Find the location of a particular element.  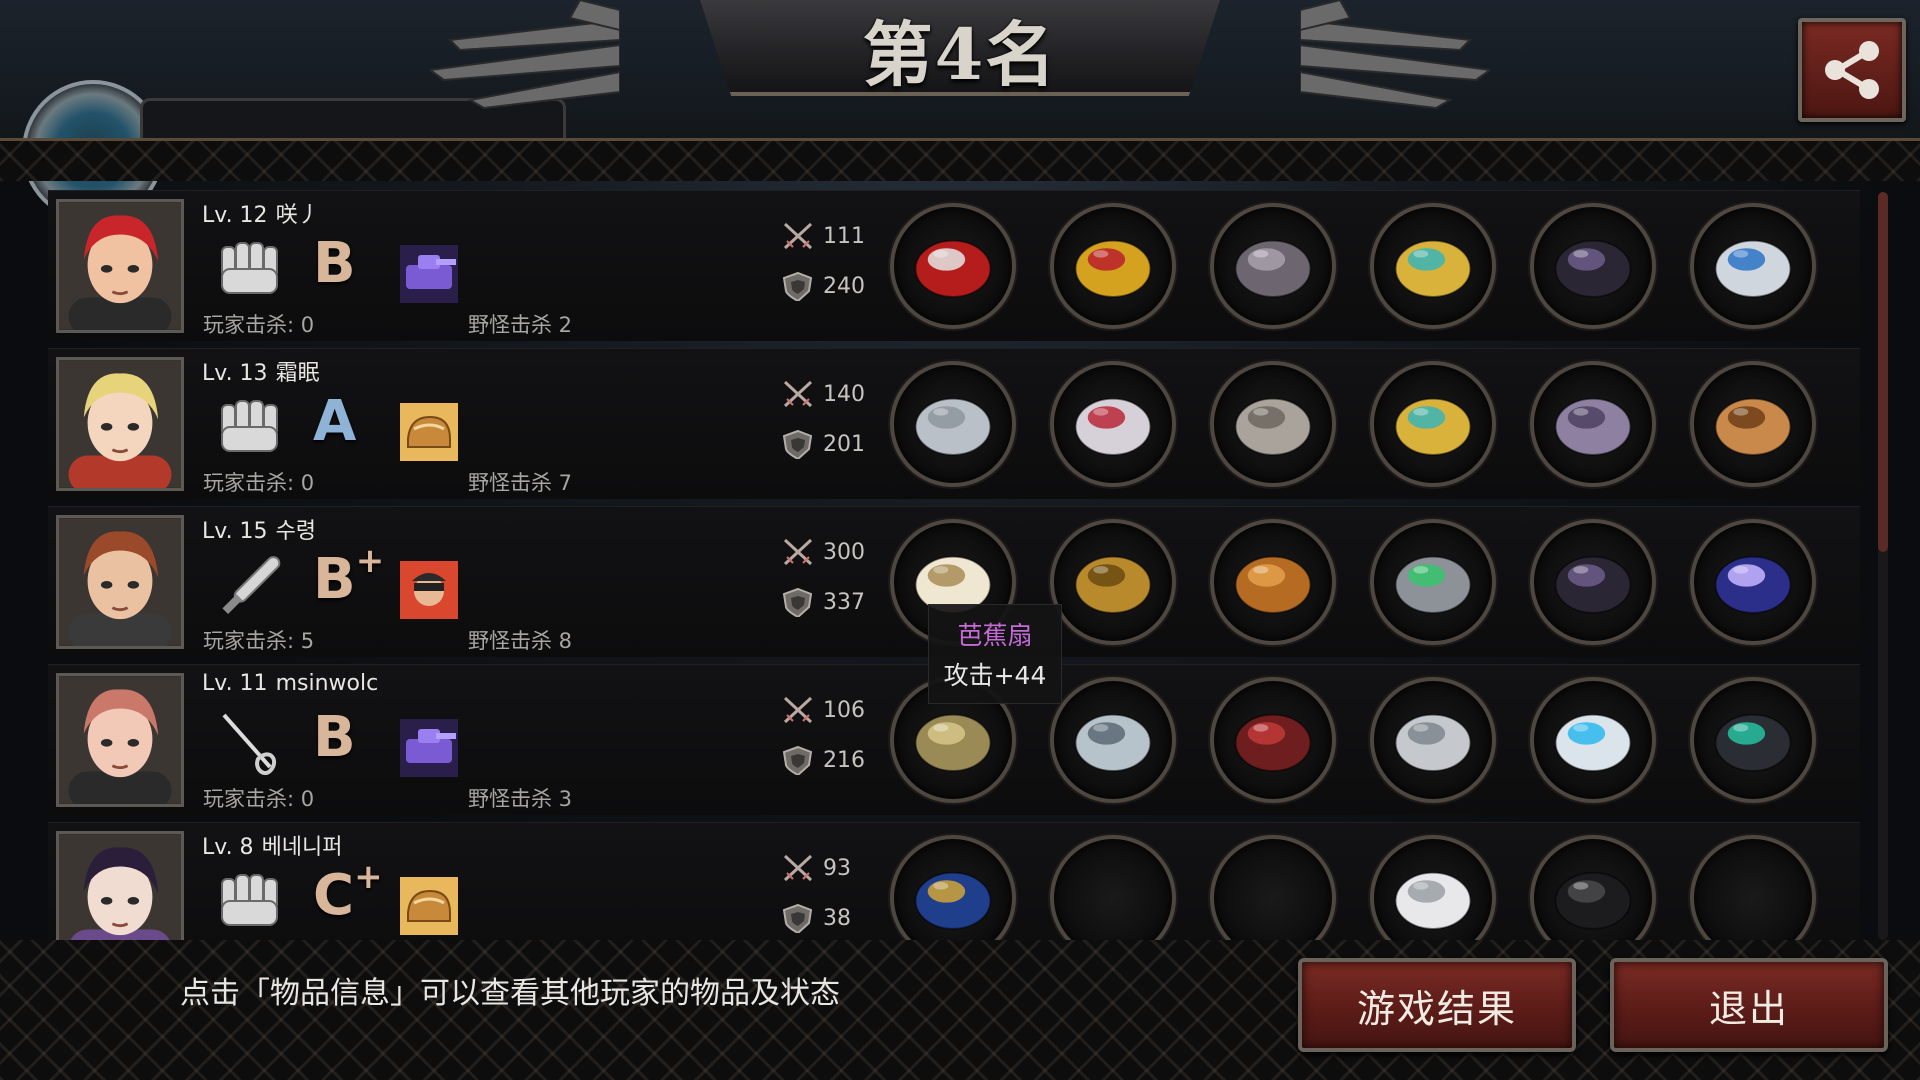

attack-value: 300 is located at coordinates (844, 552).